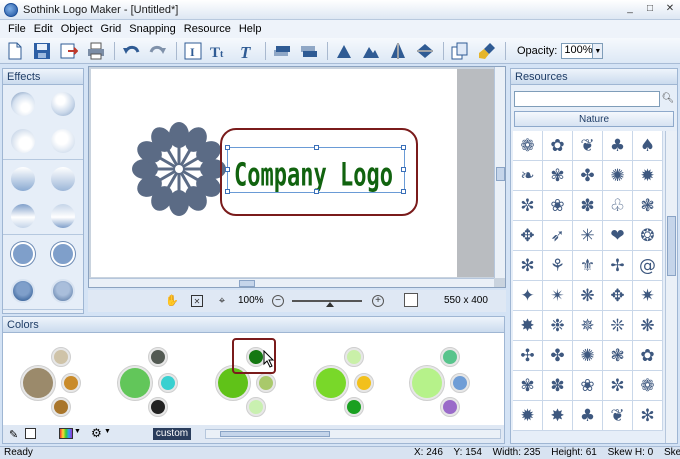 The image size is (680, 459). Describe the element at coordinates (69, 51) in the screenshot. I see `export-icon` at that location.